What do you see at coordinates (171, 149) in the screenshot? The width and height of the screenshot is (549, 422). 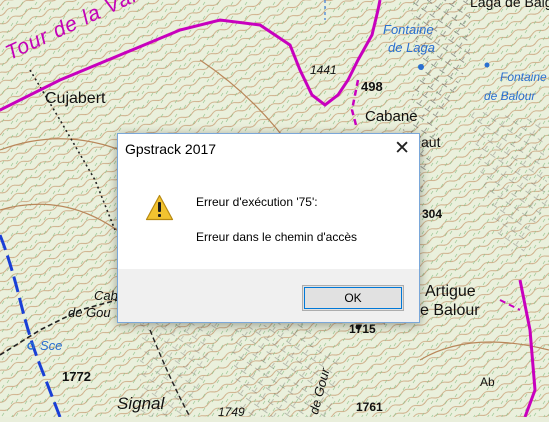 I see `dialog-title: Gpstrack 2017` at bounding box center [171, 149].